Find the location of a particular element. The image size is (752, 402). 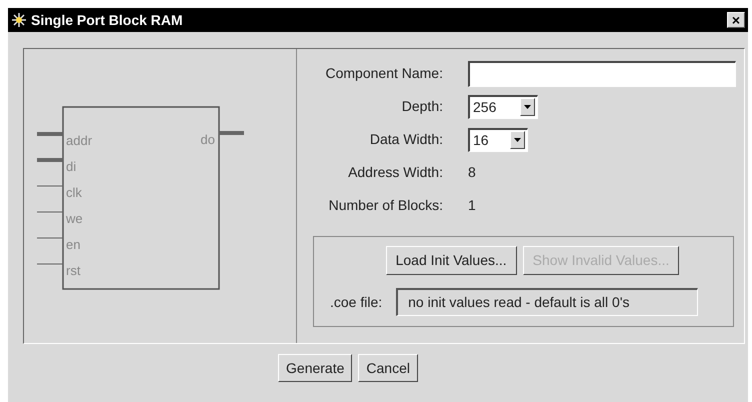

field-label: Depth: is located at coordinates (421, 106).